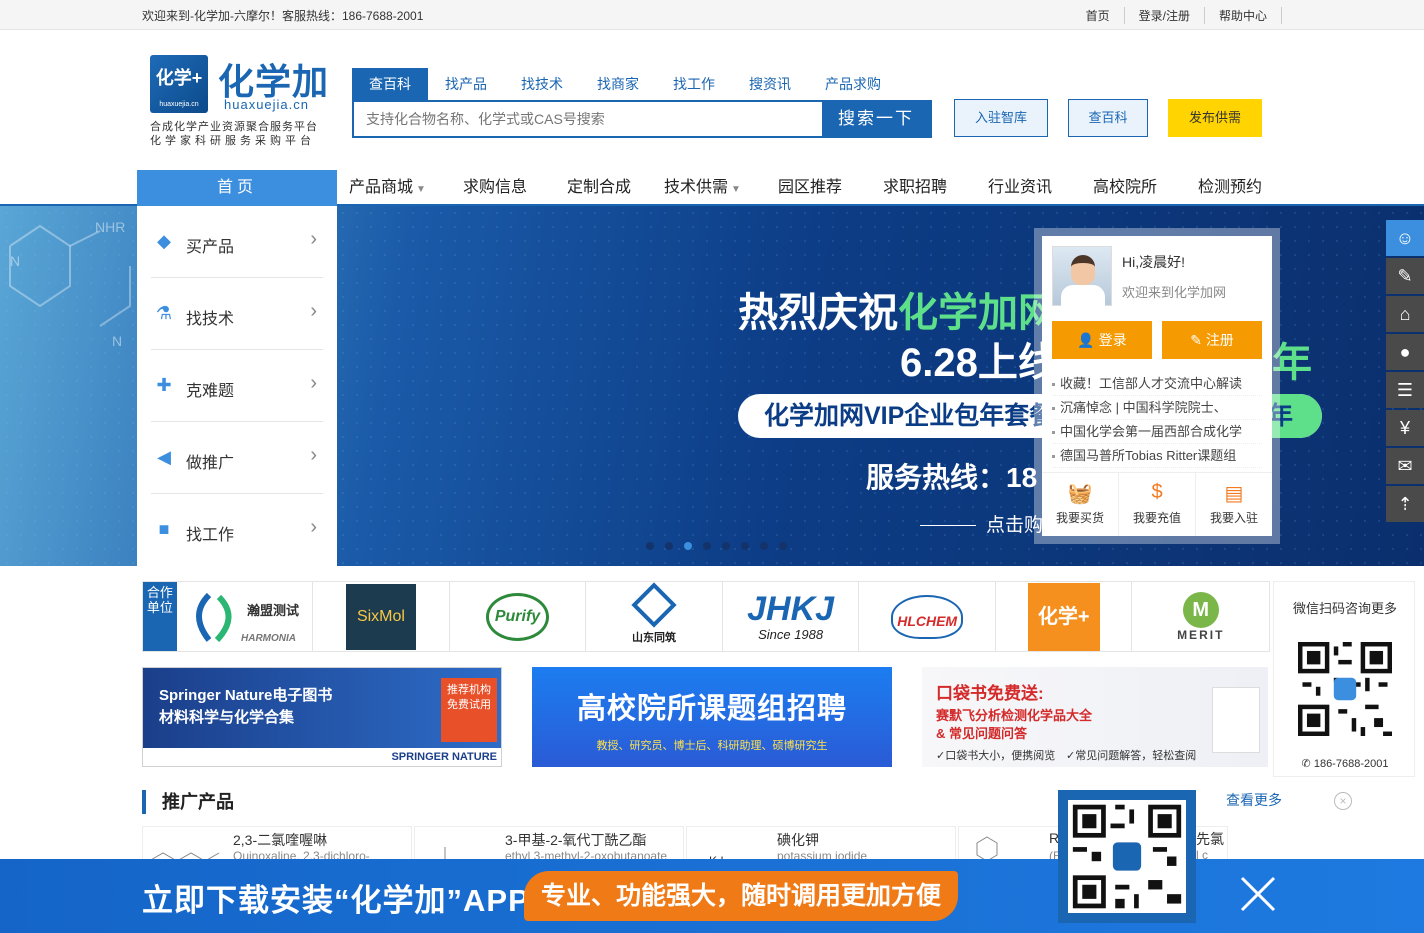 Image resolution: width=1424 pixels, height=933 pixels. What do you see at coordinates (711, 709) in the screenshot?
I see `ad-recruit-title: 高校院所课题组招聘` at bounding box center [711, 709].